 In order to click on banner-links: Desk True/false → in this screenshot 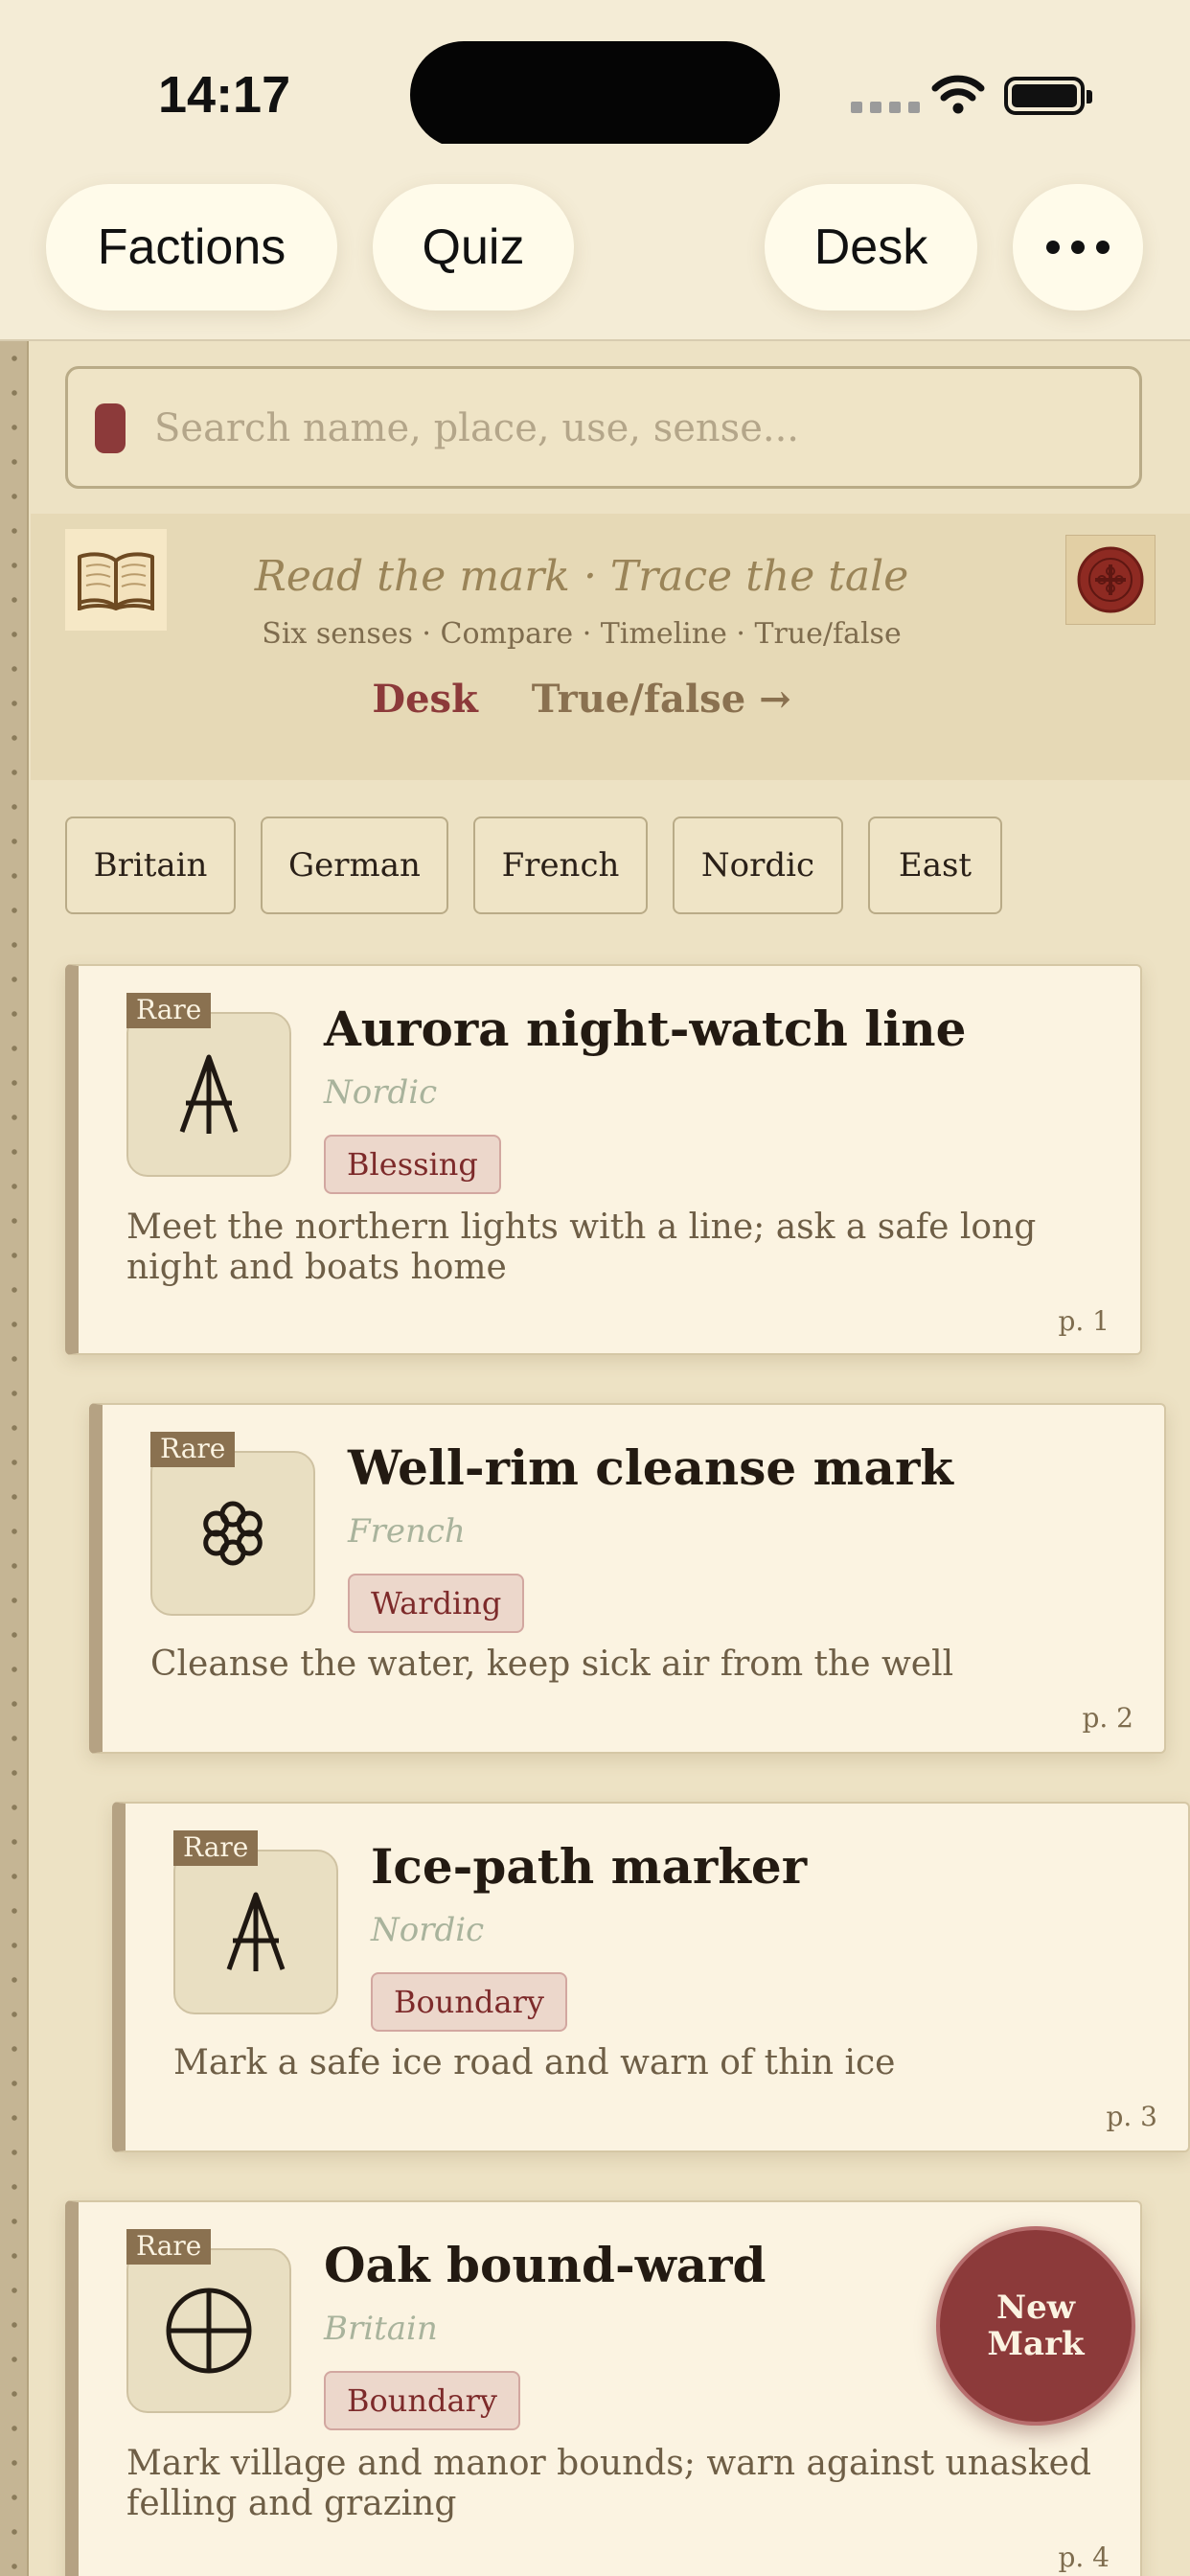, I will do `click(582, 699)`.